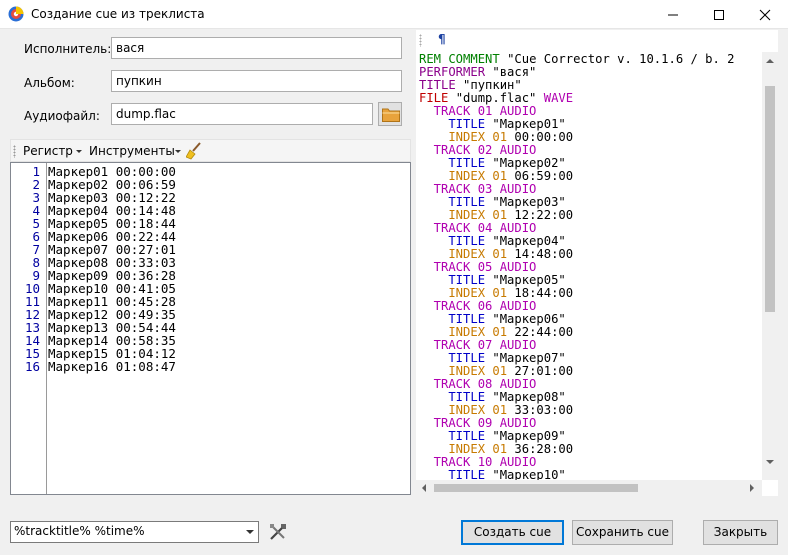 Image resolution: width=788 pixels, height=555 pixels. What do you see at coordinates (544, 293) in the screenshot?
I see `cue-token: 18:44:00` at bounding box center [544, 293].